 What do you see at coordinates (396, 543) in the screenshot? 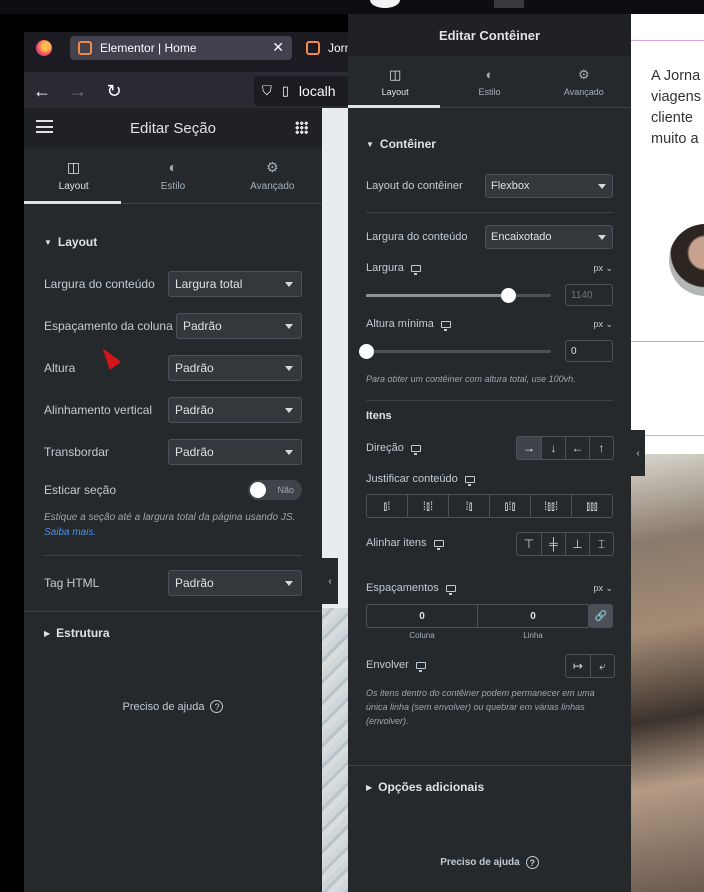
I see `field-label: Alinhar itens` at bounding box center [396, 543].